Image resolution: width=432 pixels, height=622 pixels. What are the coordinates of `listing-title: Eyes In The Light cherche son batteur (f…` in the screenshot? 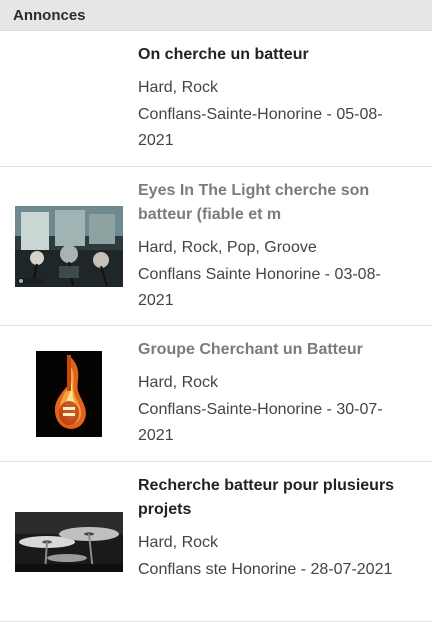 It's located at (277, 203).